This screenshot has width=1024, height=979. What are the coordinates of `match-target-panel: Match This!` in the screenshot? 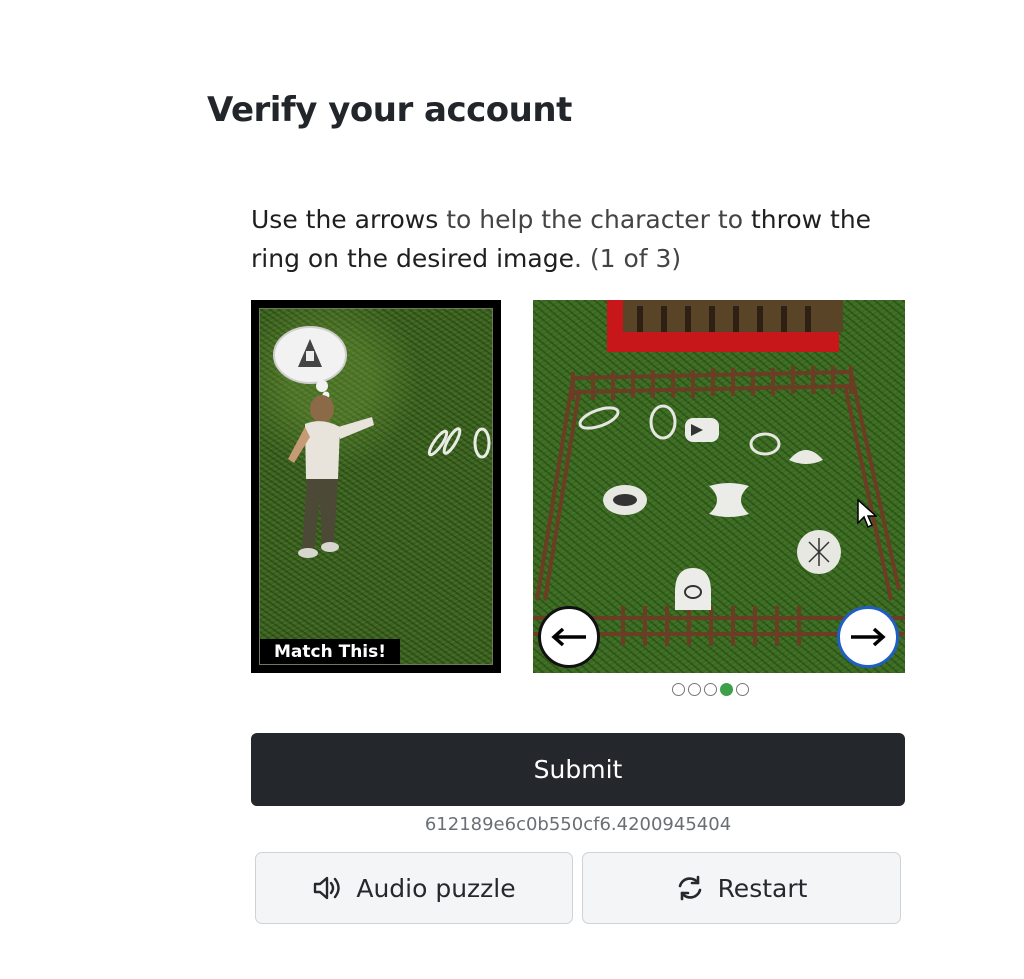 It's located at (376, 486).